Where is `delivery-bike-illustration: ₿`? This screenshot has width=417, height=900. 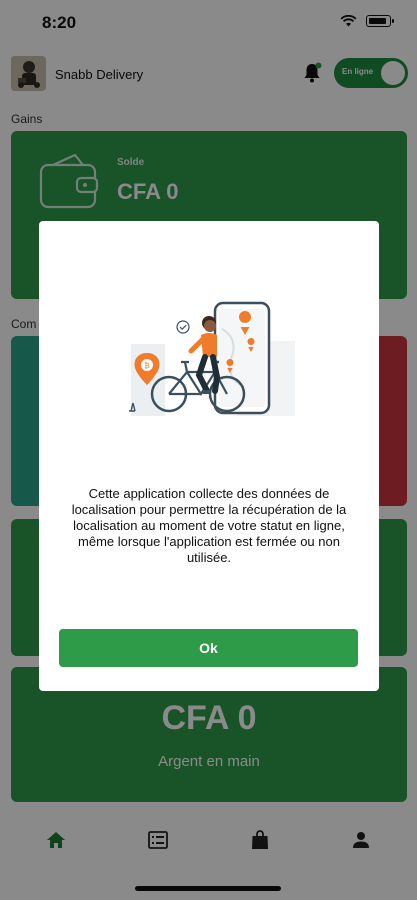 delivery-bike-illustration: ₿ is located at coordinates (212, 358).